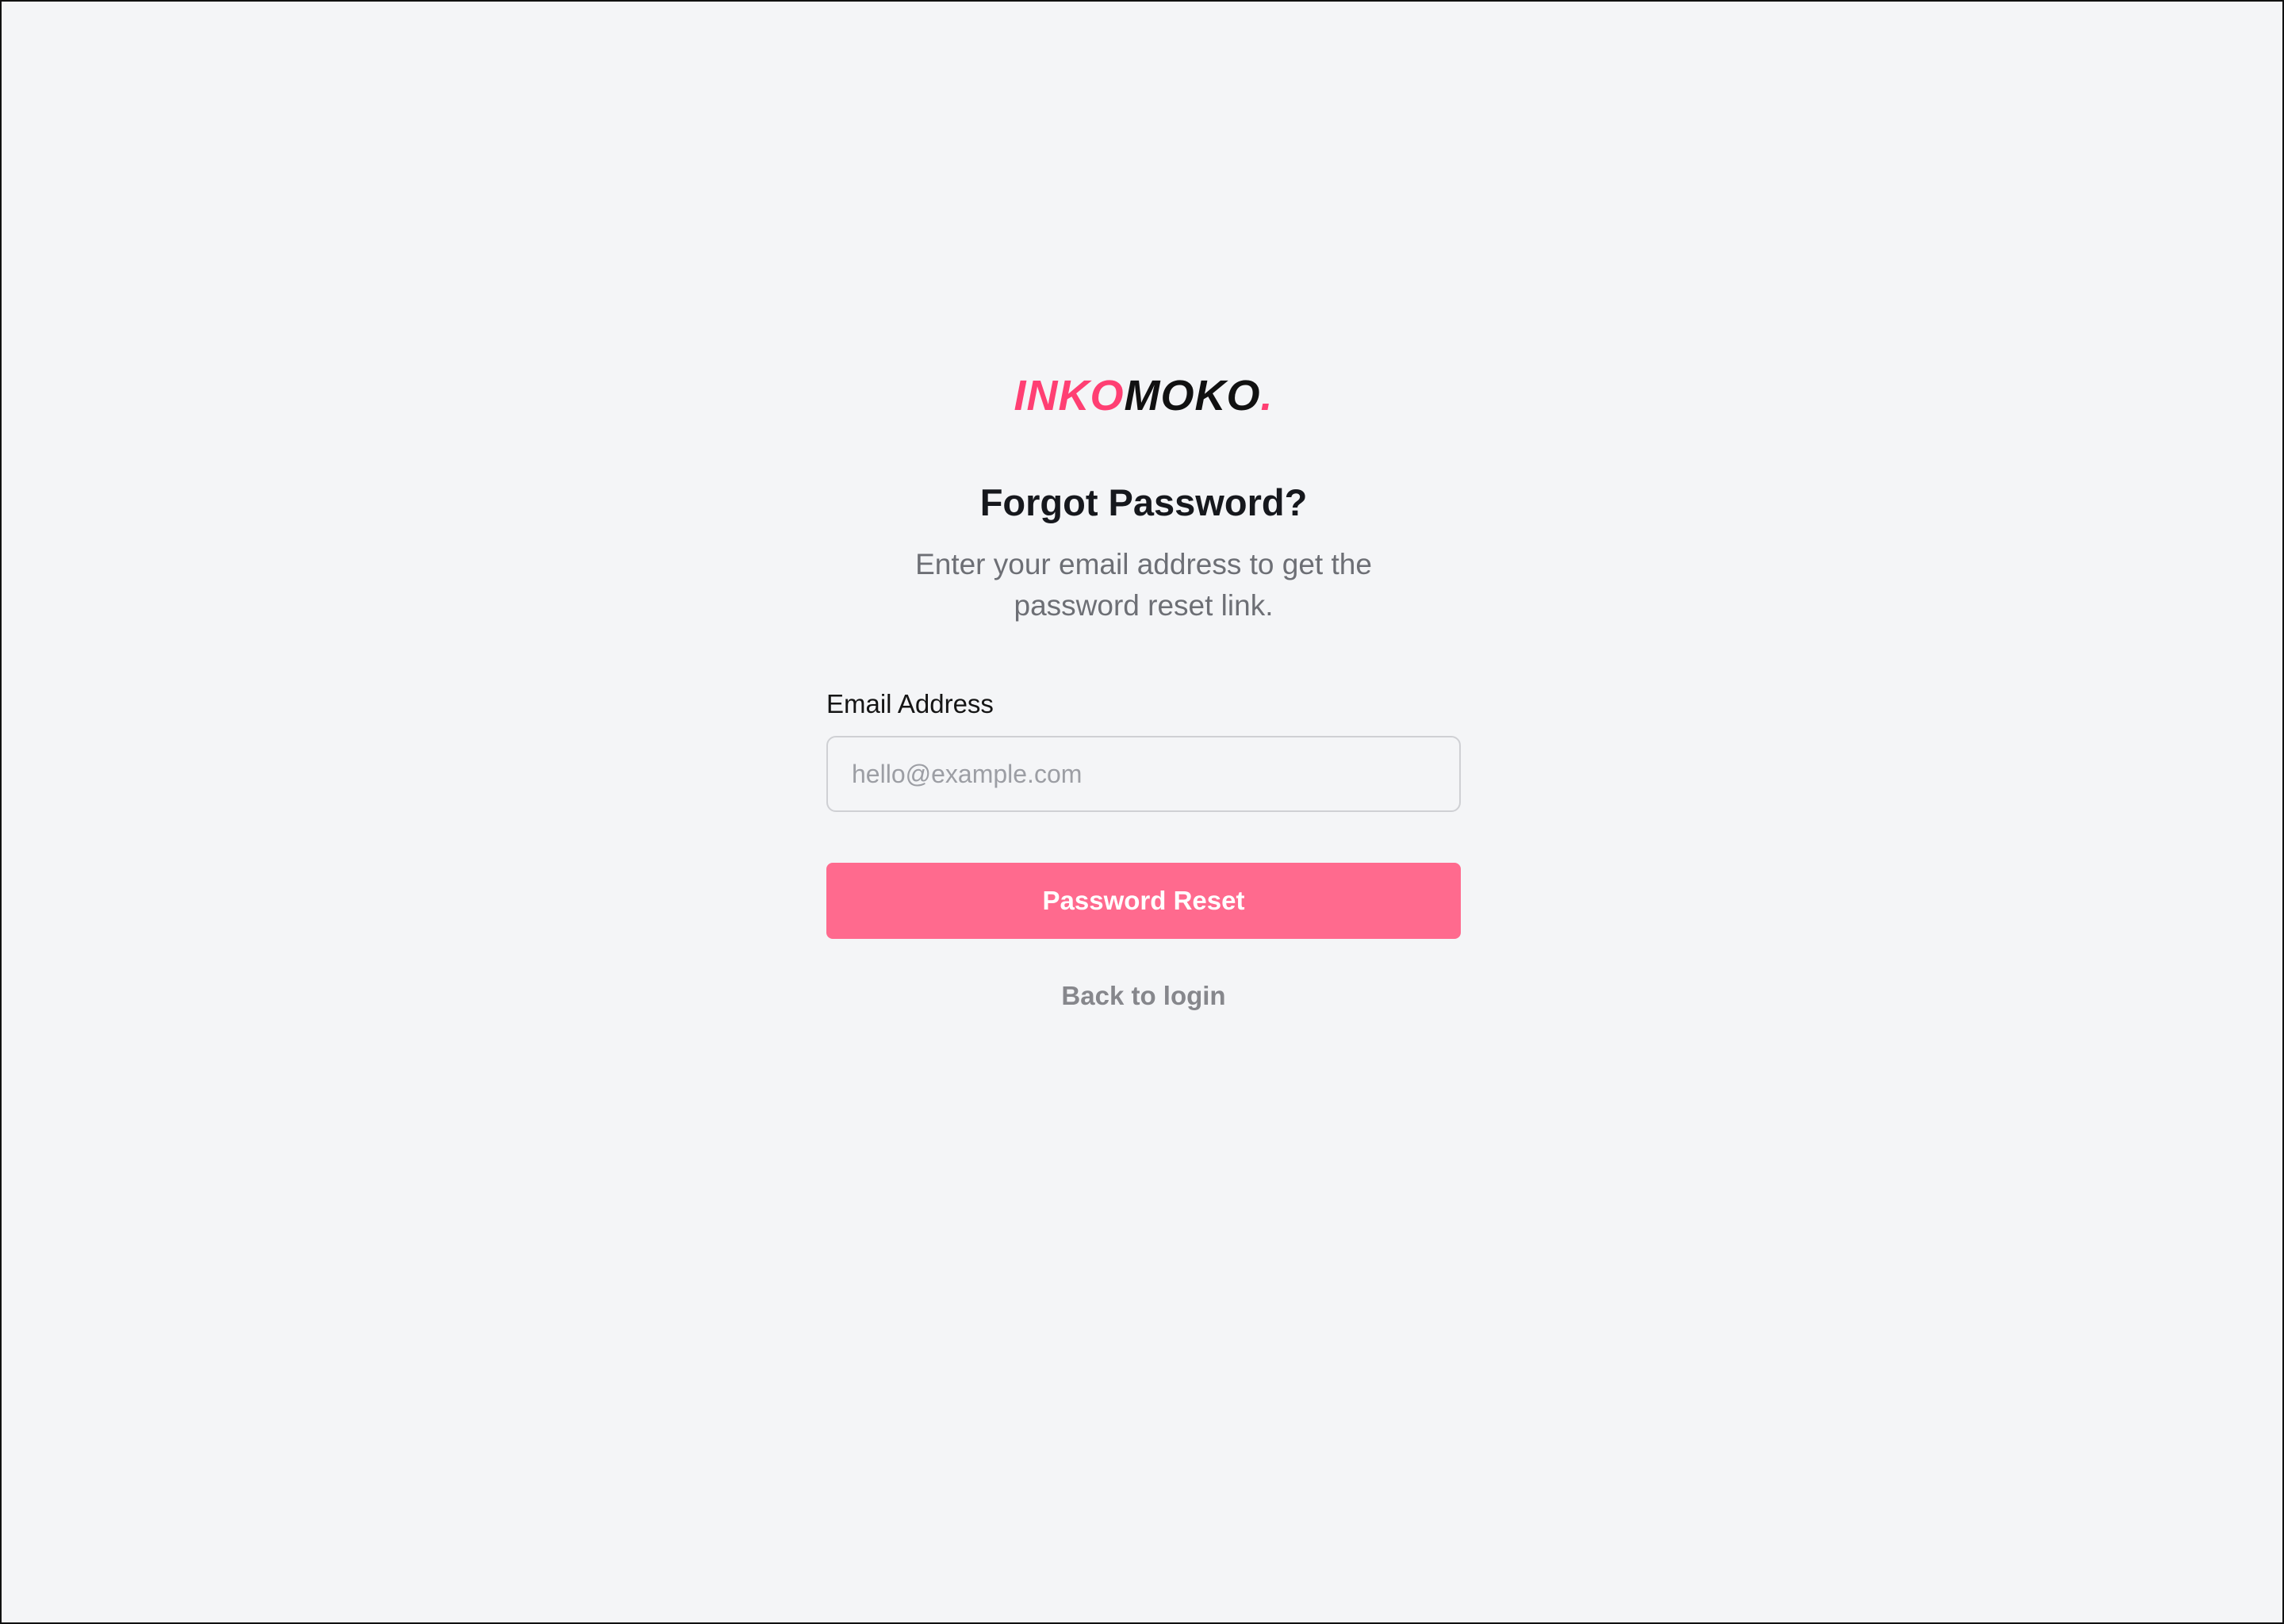 The height and width of the screenshot is (1624, 2284). Describe the element at coordinates (1143, 996) in the screenshot. I see `back-to-login-link: Back to login` at that location.